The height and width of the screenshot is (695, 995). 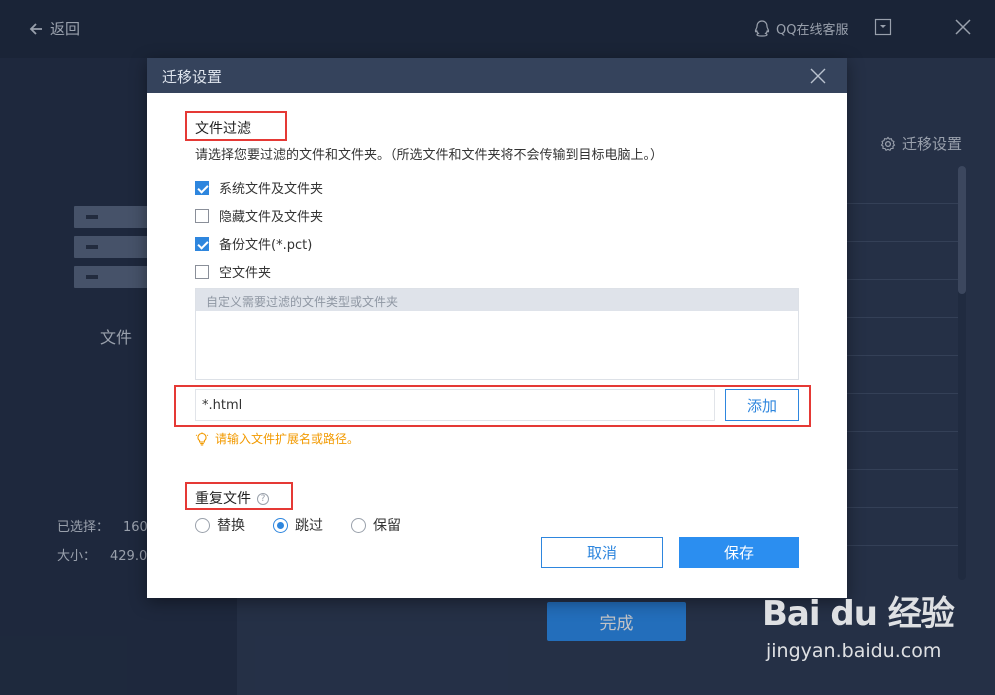 I want to click on duplicate-option-keep: 保留, so click(x=376, y=525).